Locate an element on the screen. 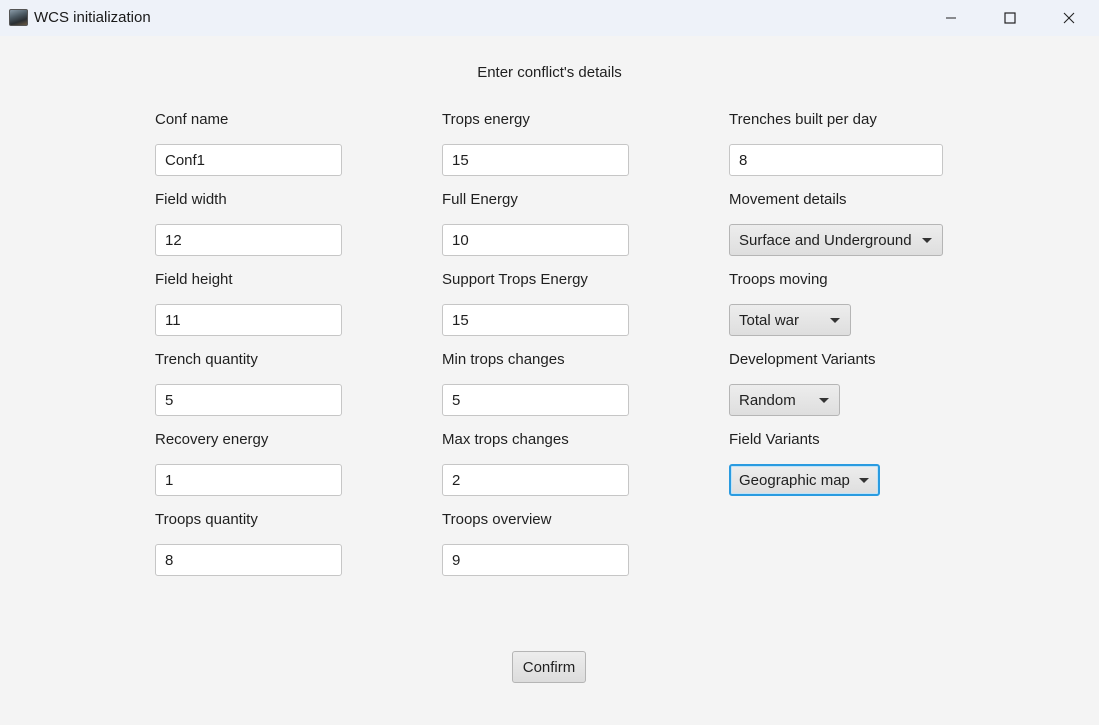 This screenshot has height=725, width=1099. support-trops-energy-label: Support Trops Energy is located at coordinates (515, 279).